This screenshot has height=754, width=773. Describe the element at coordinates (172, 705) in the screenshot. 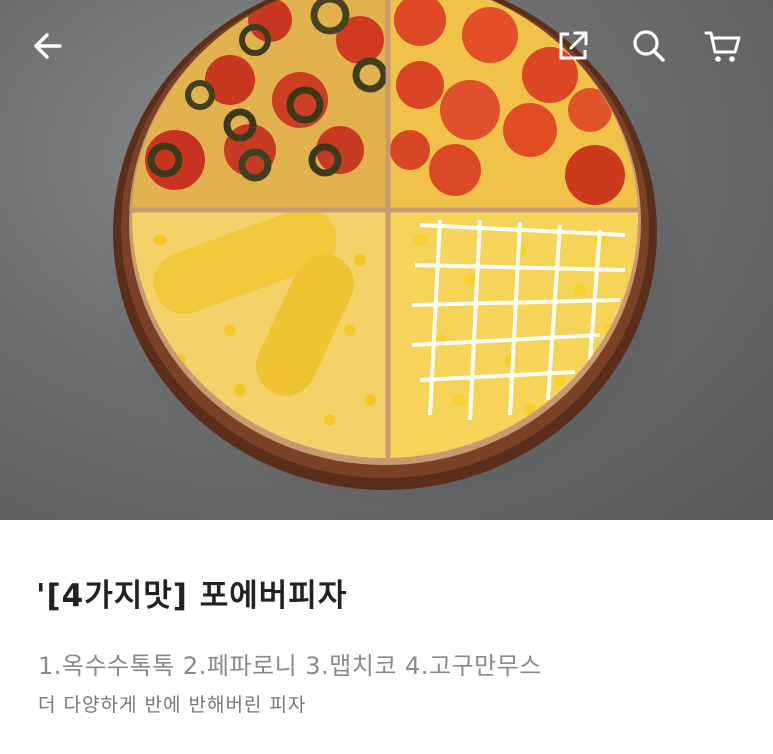

I see `product-description: 더 다양하게 반에 반해버린 피자` at that location.